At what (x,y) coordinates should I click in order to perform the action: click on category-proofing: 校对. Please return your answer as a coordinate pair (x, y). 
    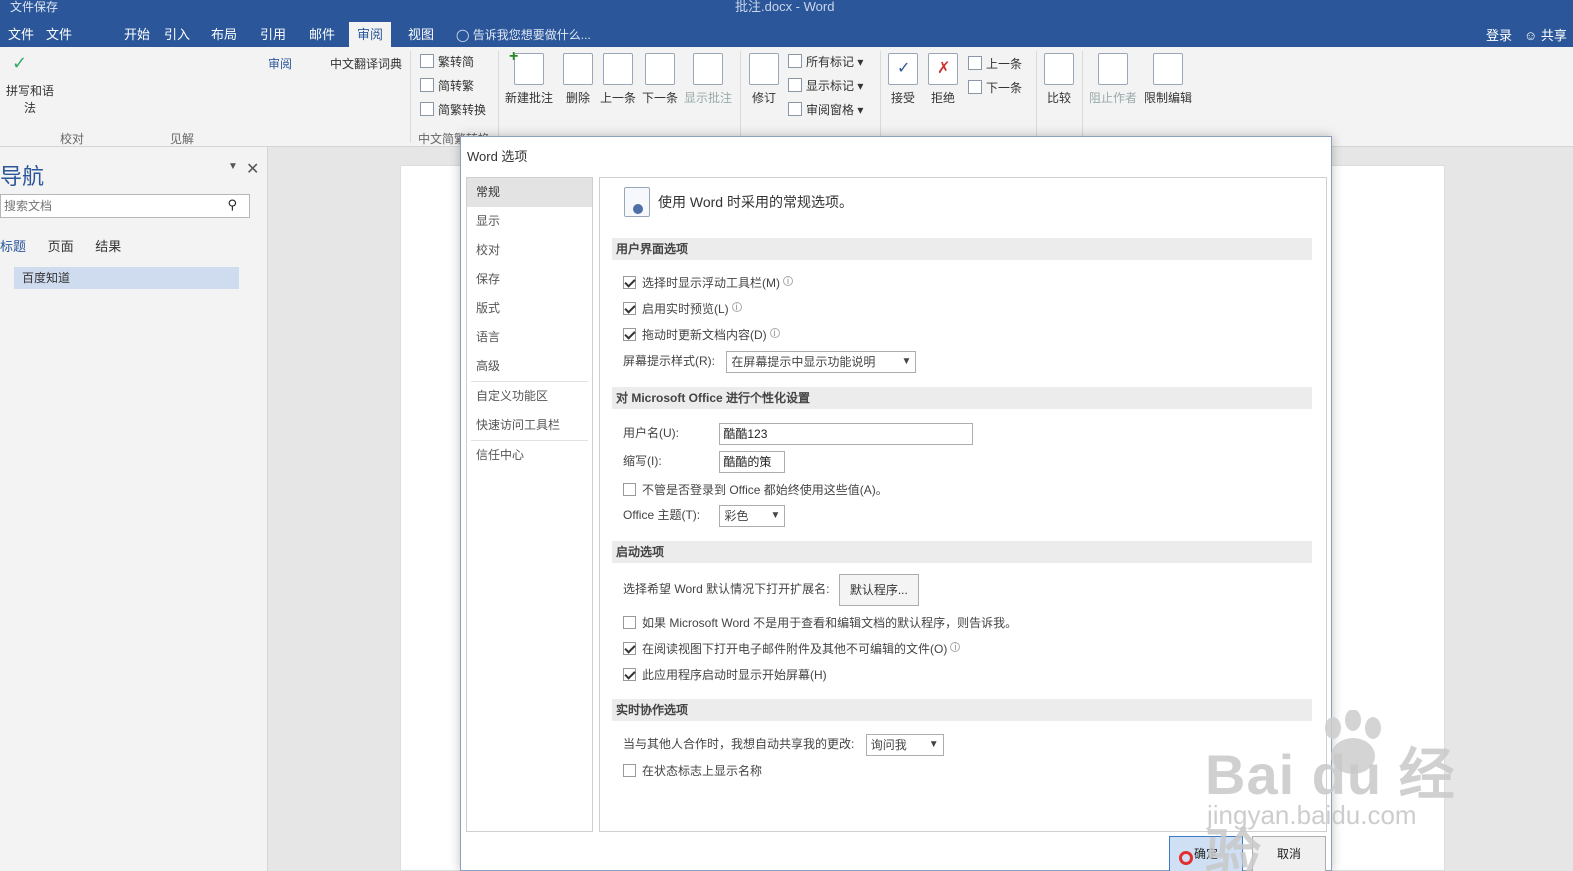
    Looking at the image, I should click on (529, 250).